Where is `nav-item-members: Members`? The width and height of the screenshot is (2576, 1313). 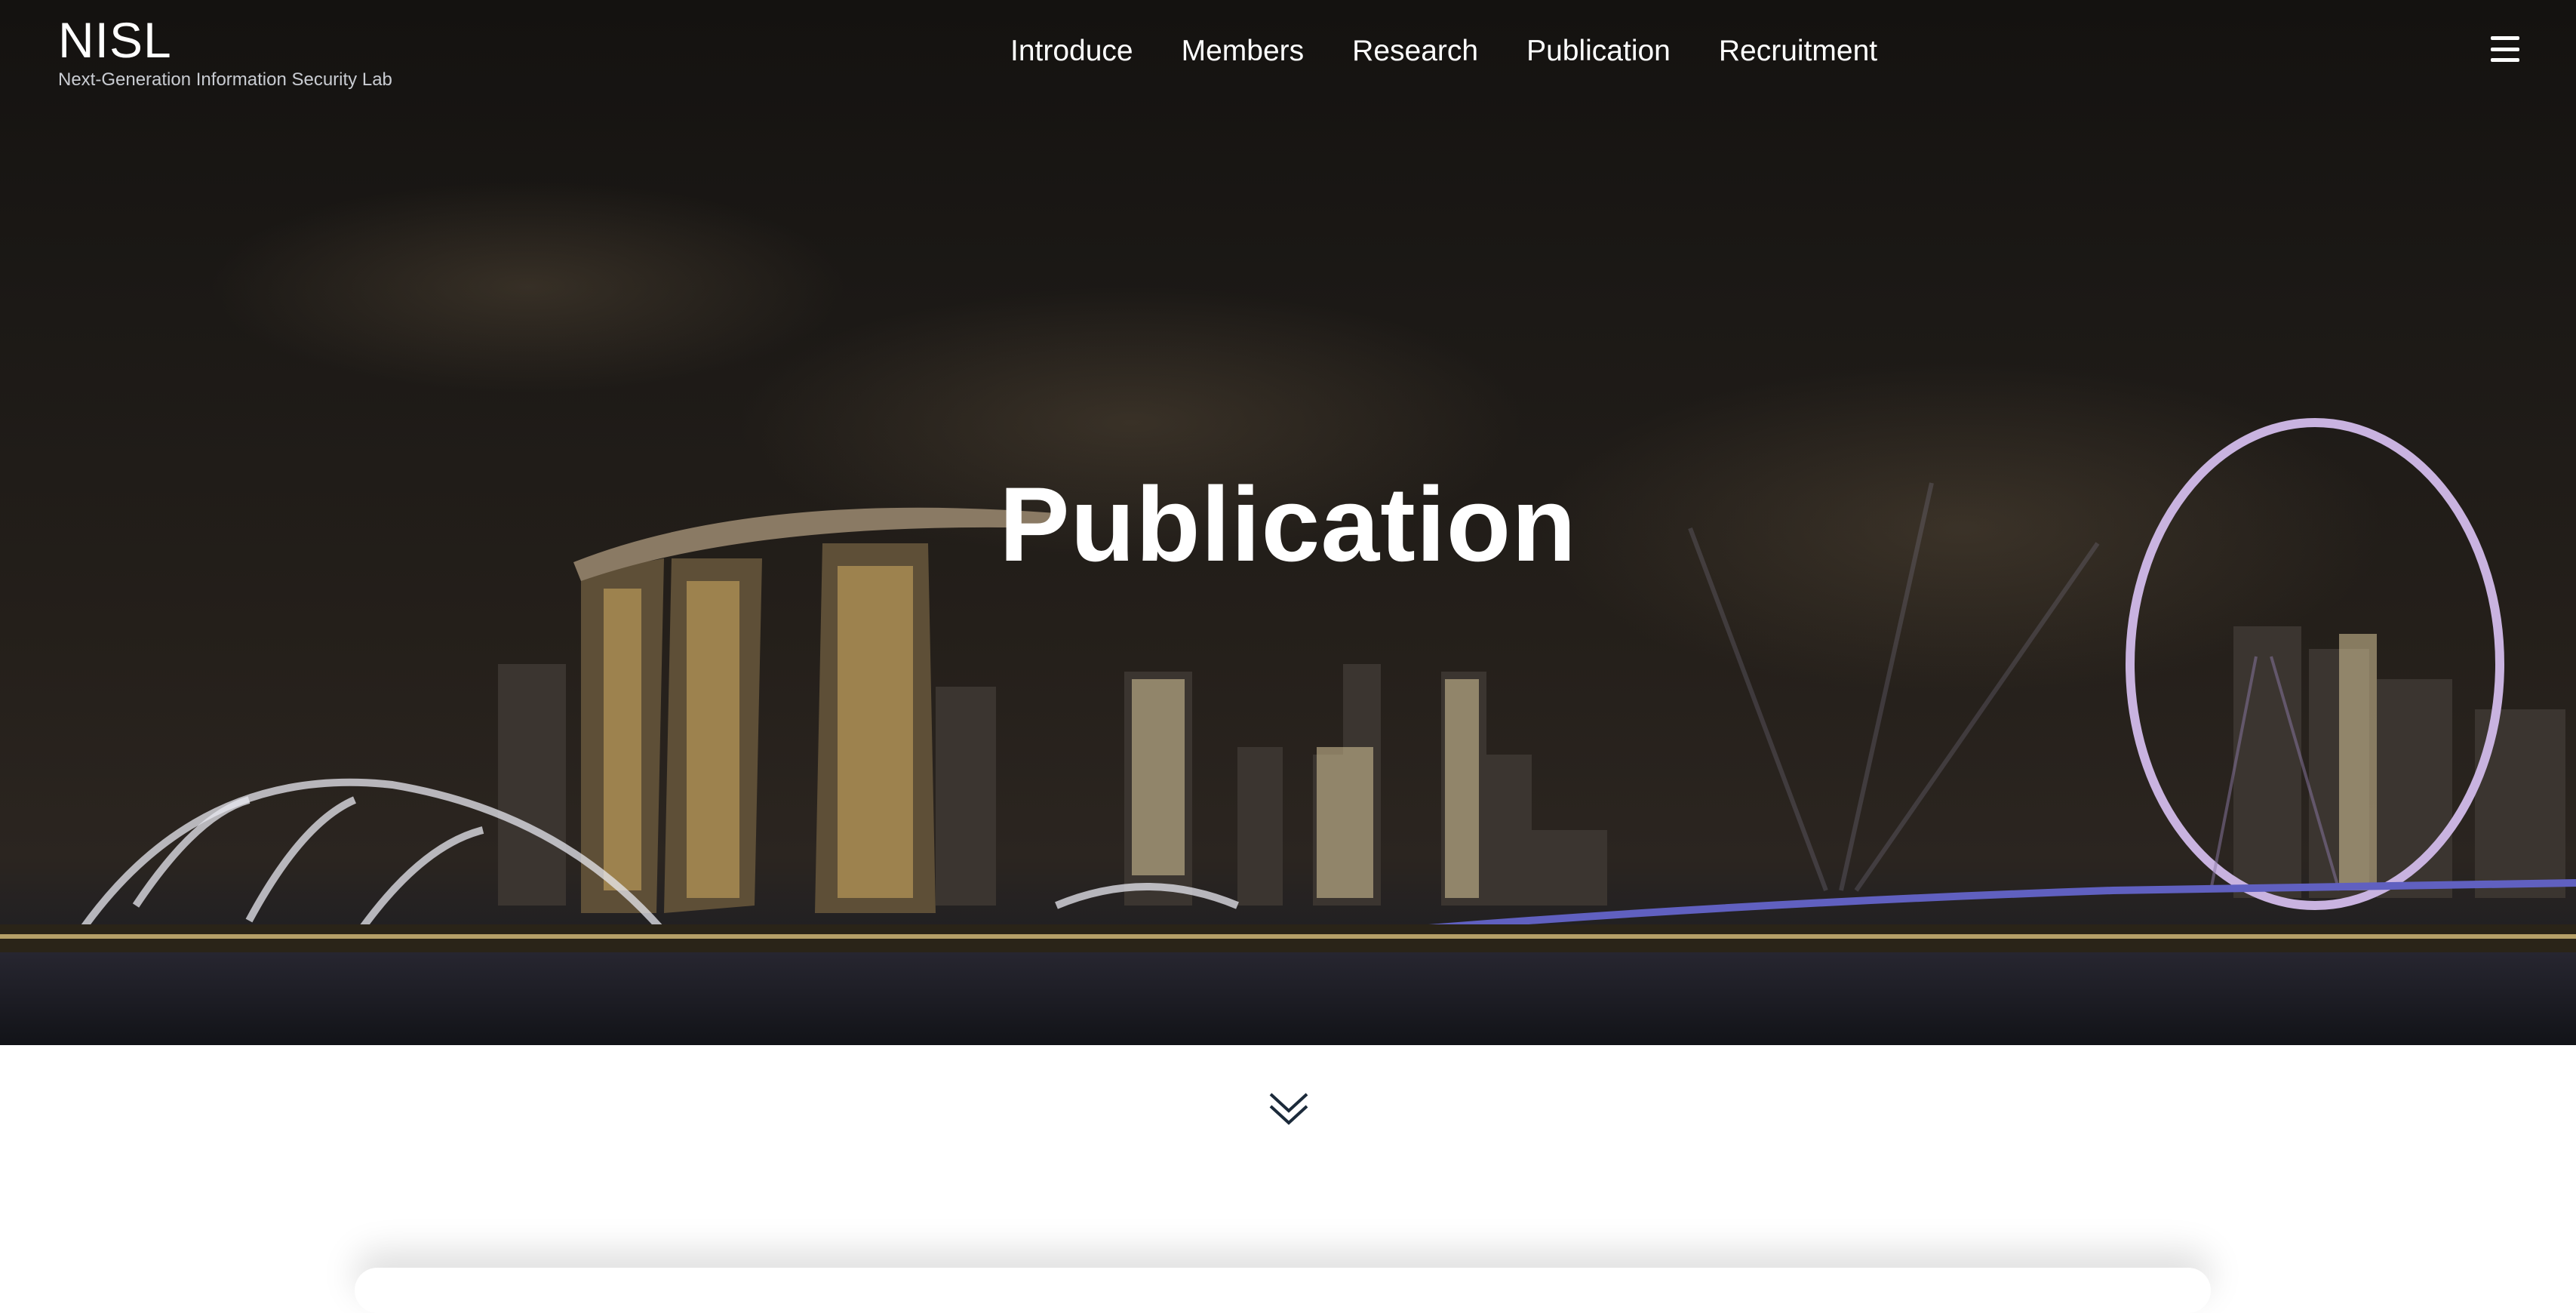
nav-item-members: Members is located at coordinates (1243, 51).